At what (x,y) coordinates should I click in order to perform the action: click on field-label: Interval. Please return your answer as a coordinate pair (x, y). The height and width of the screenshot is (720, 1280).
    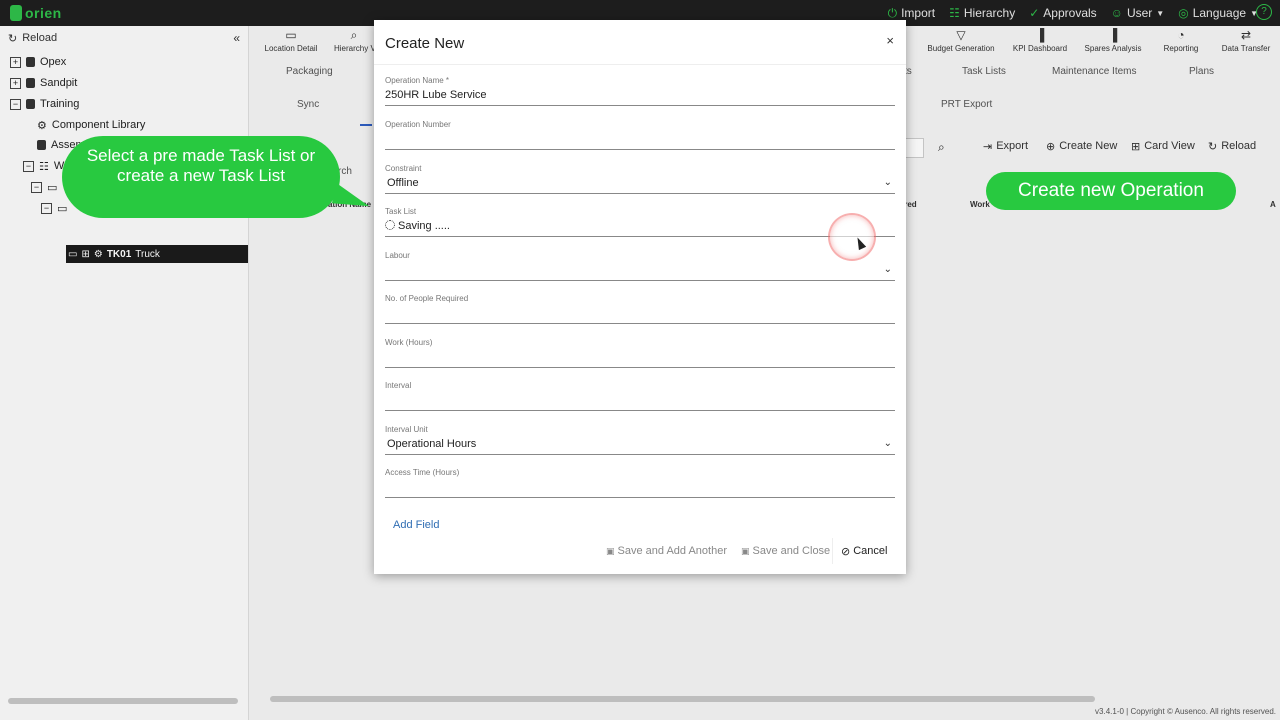
    Looking at the image, I should click on (398, 385).